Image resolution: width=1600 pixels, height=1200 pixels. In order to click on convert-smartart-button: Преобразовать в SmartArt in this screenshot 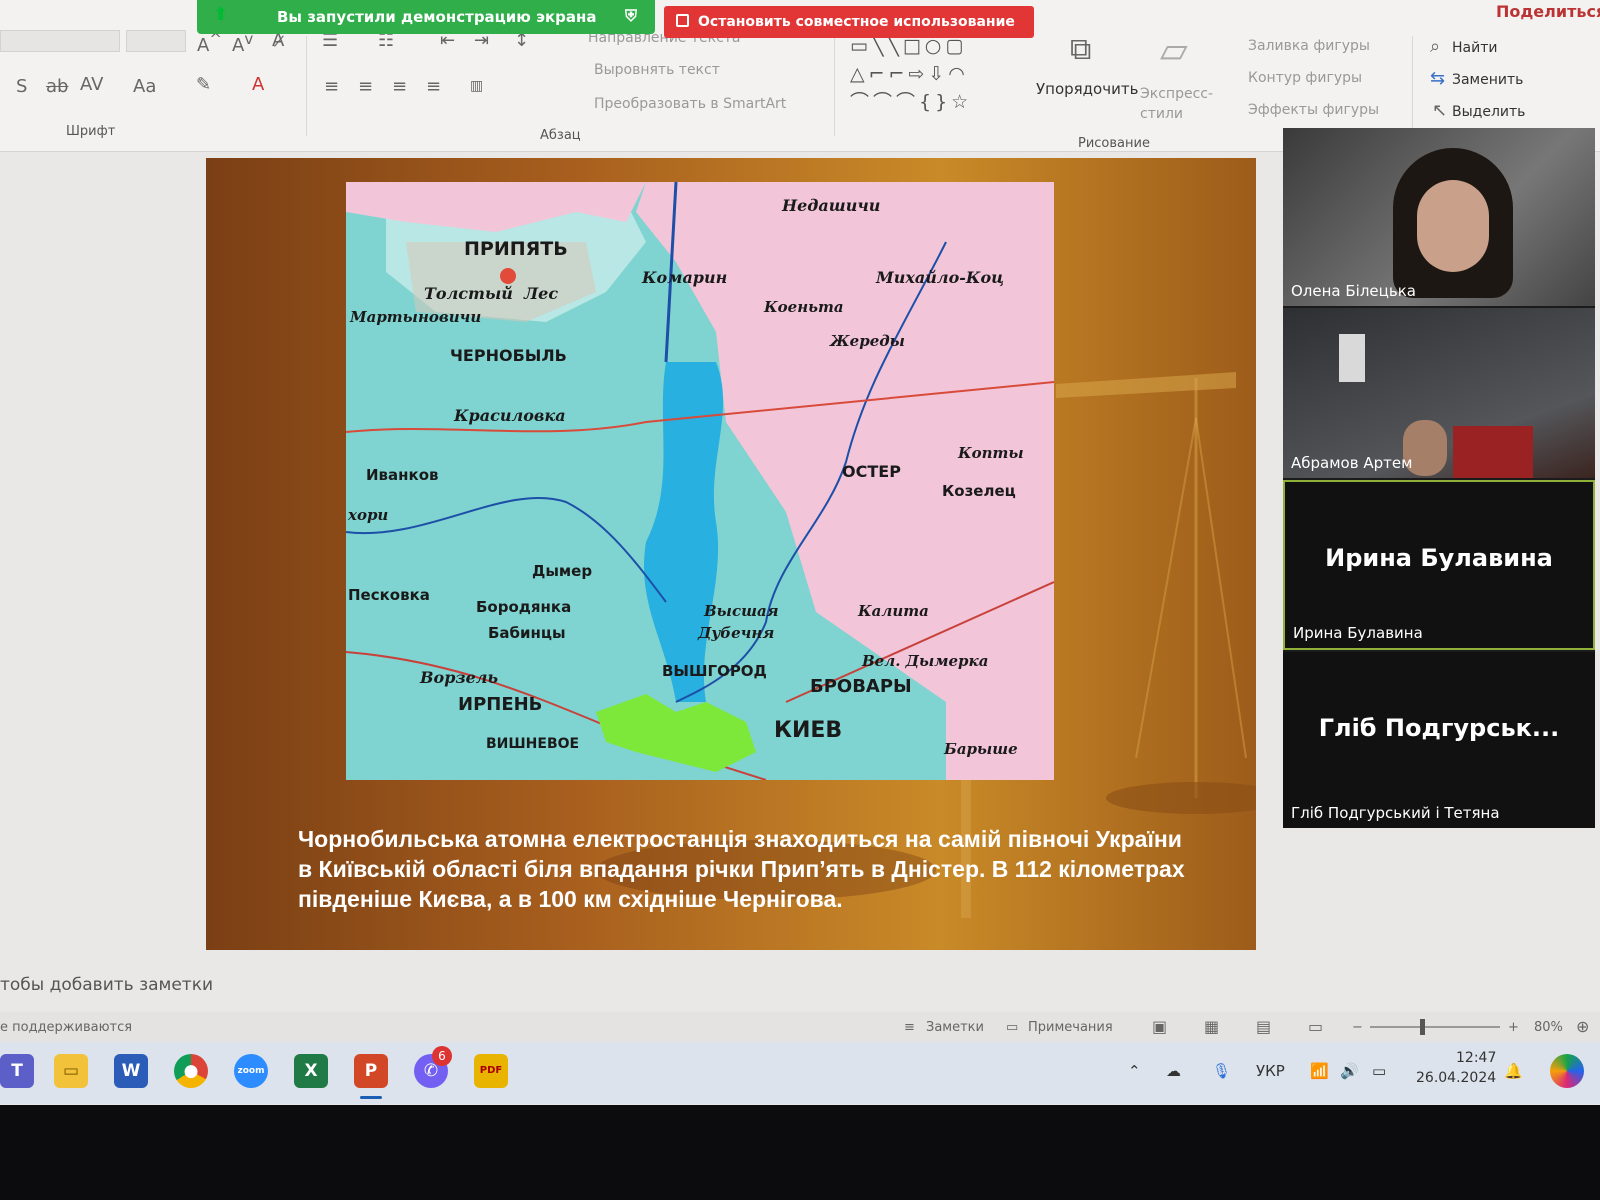, I will do `click(690, 104)`.